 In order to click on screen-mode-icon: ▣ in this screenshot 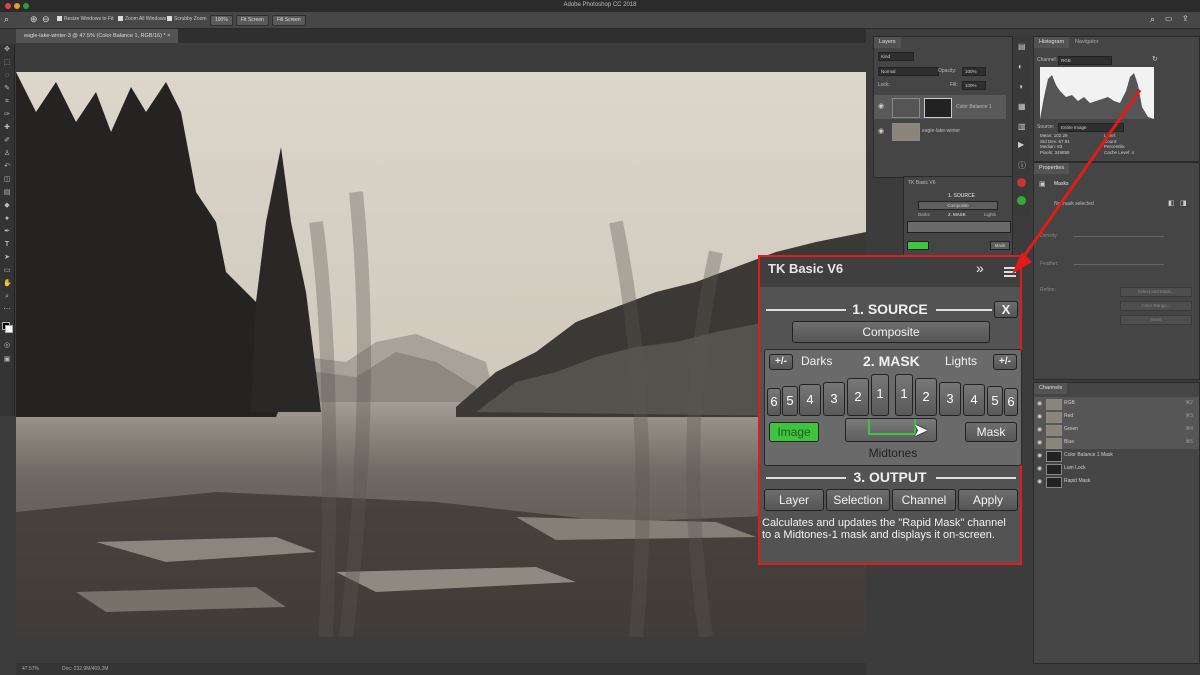, I will do `click(7, 360)`.